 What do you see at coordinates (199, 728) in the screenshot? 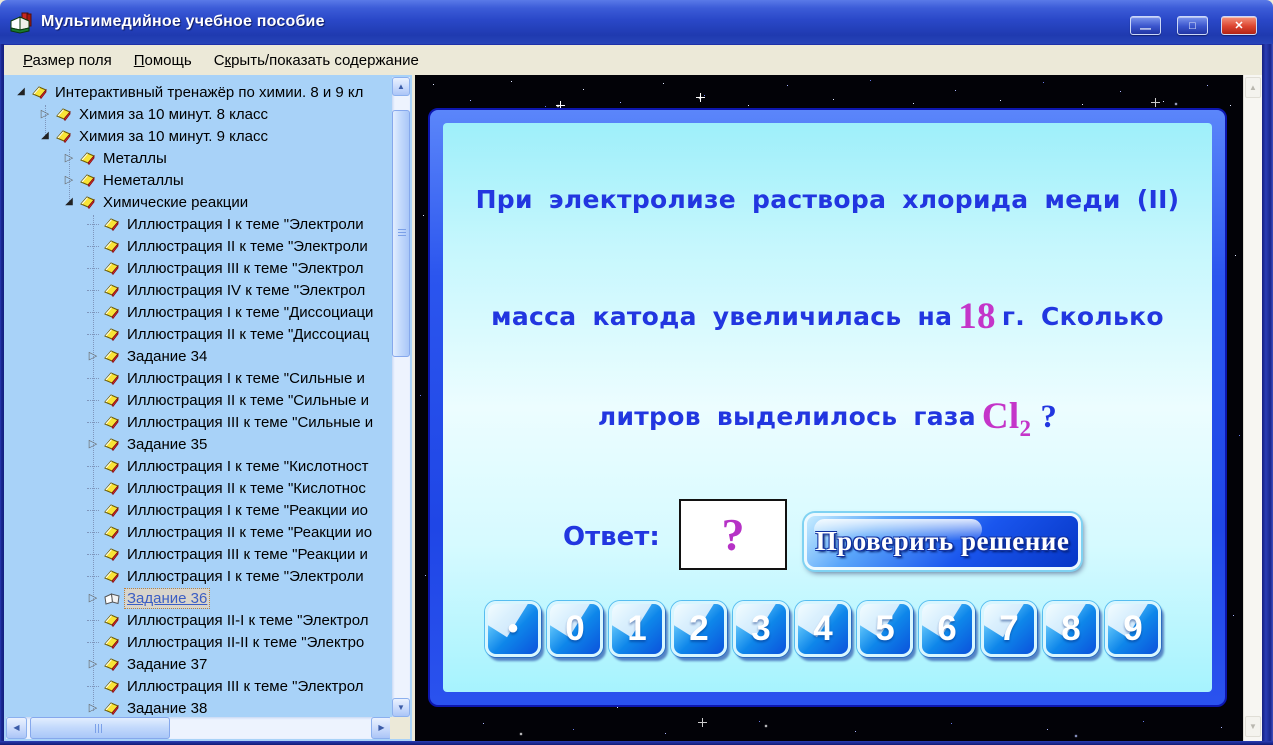
I see `tree-horizontal-scrollbar: ◀ ▶` at bounding box center [199, 728].